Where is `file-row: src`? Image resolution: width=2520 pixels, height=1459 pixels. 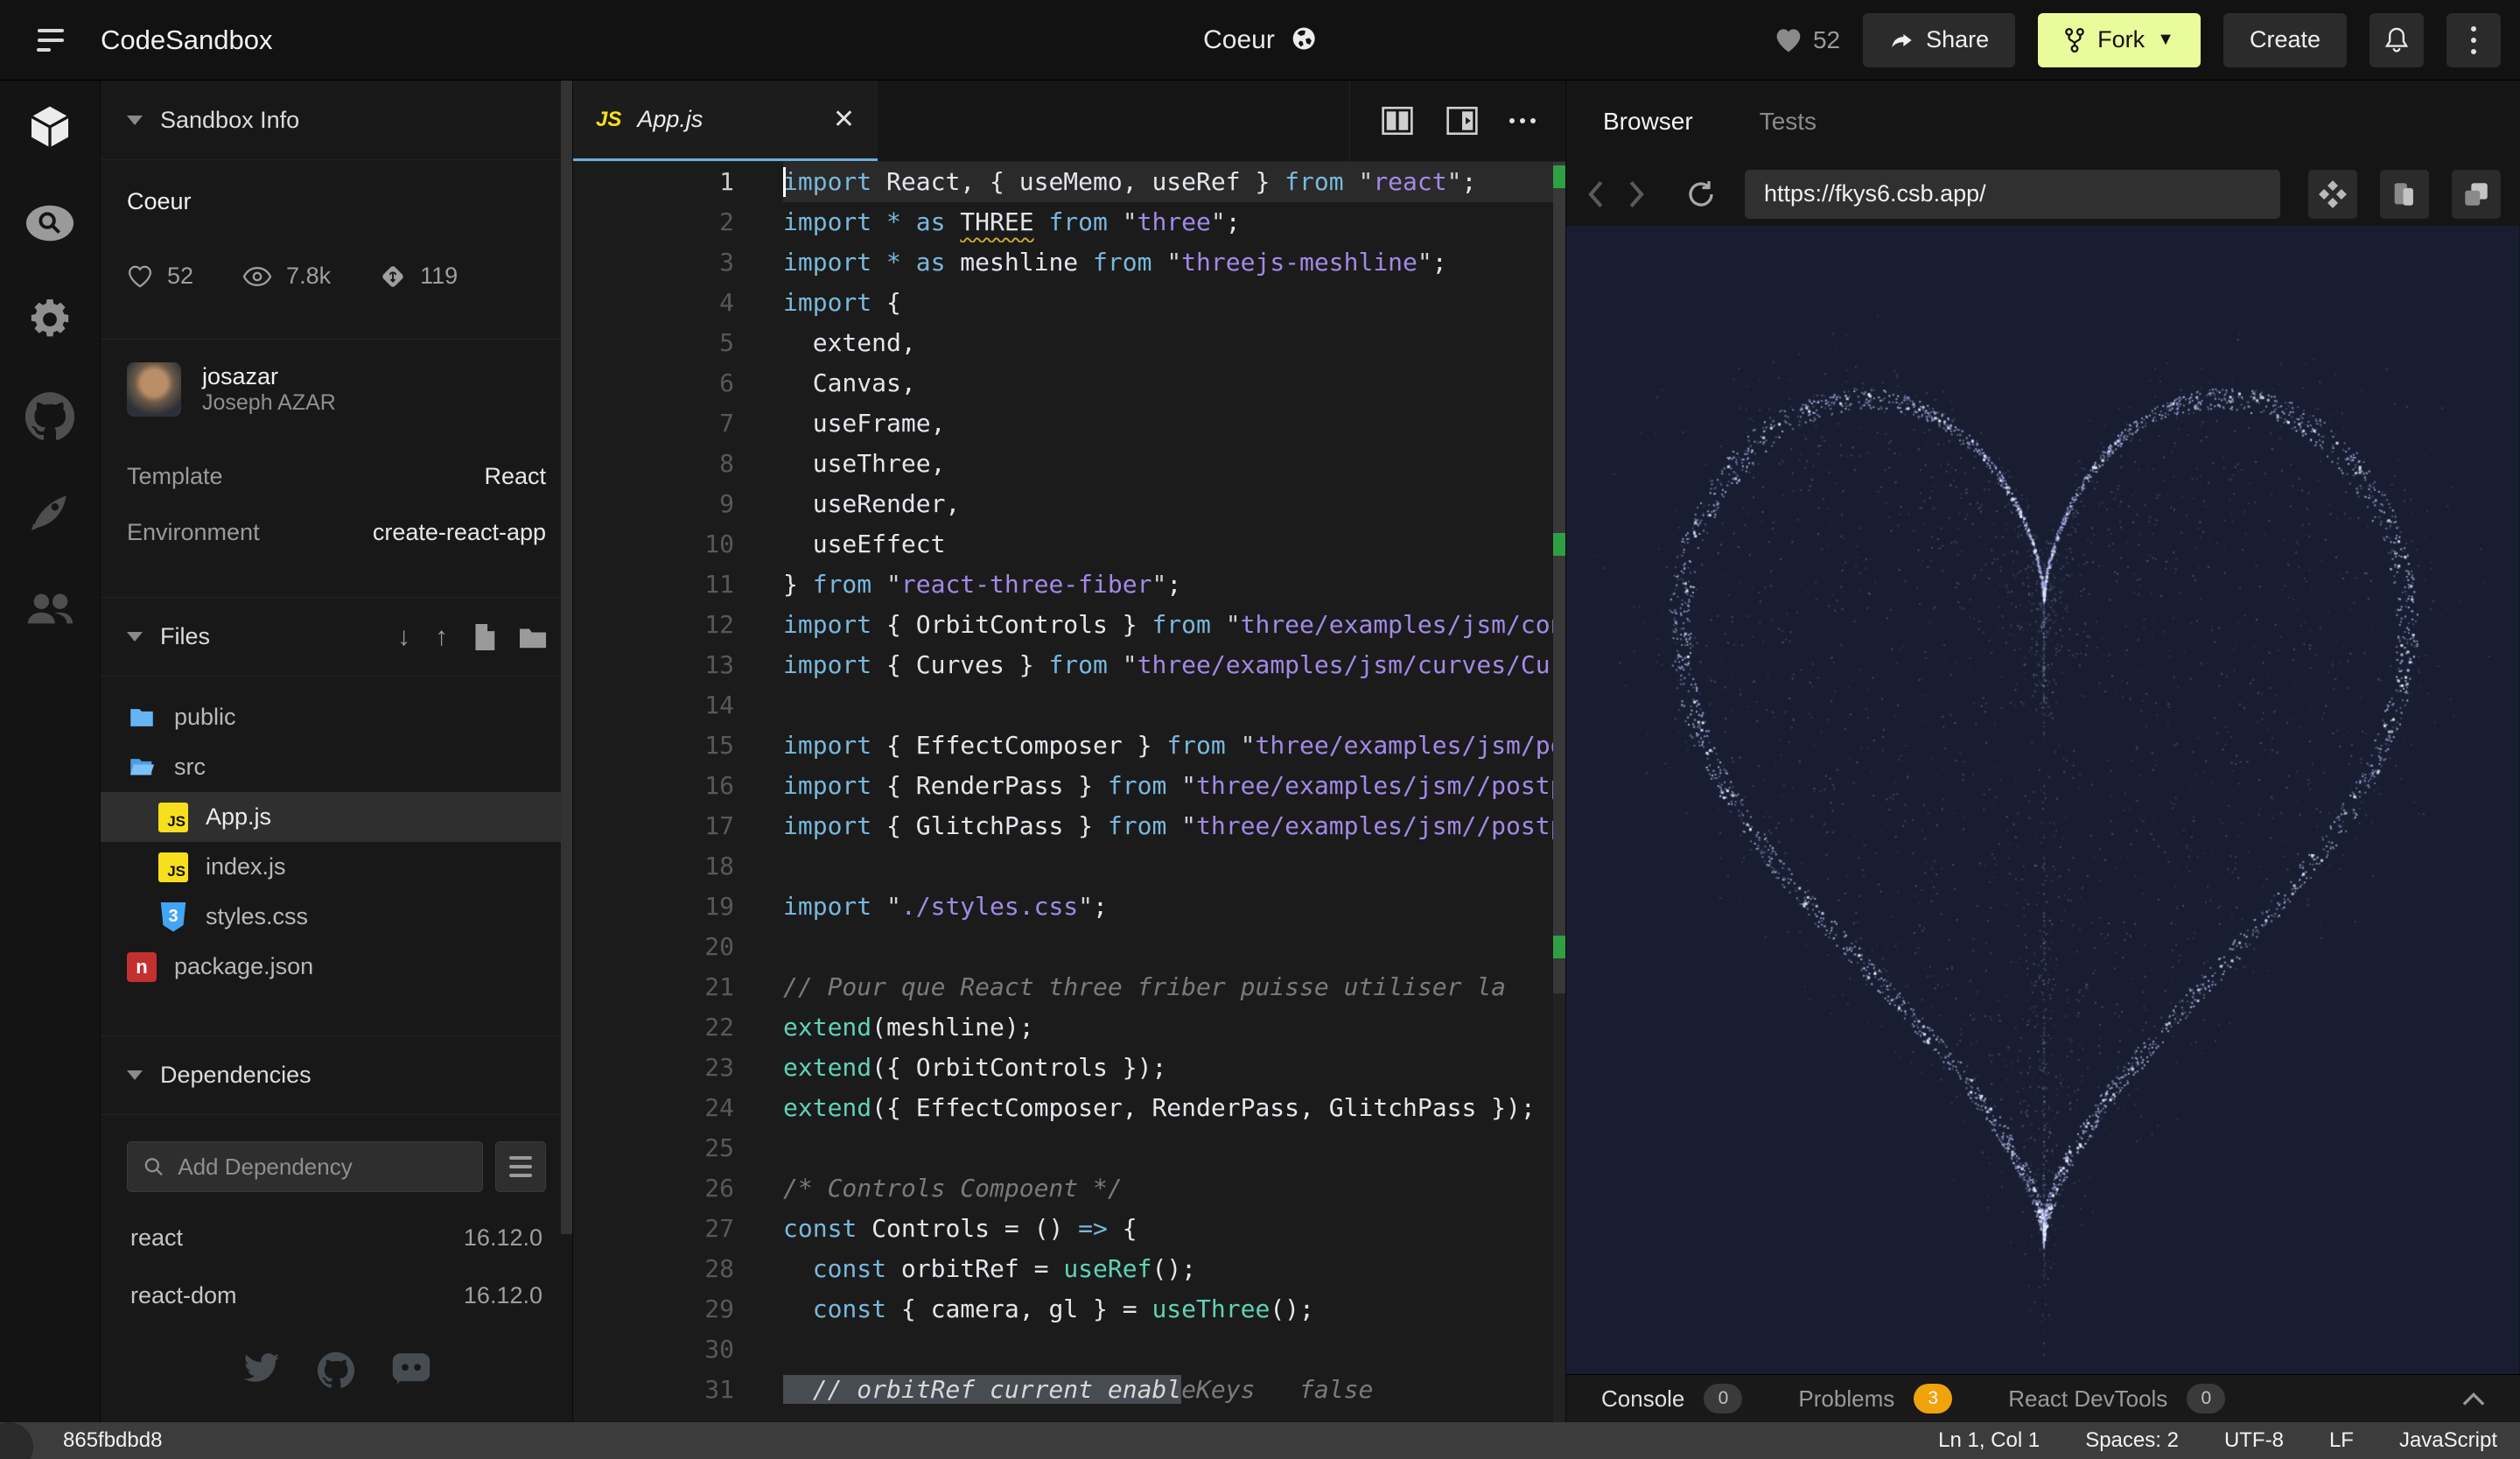
file-row: src is located at coordinates (336, 767).